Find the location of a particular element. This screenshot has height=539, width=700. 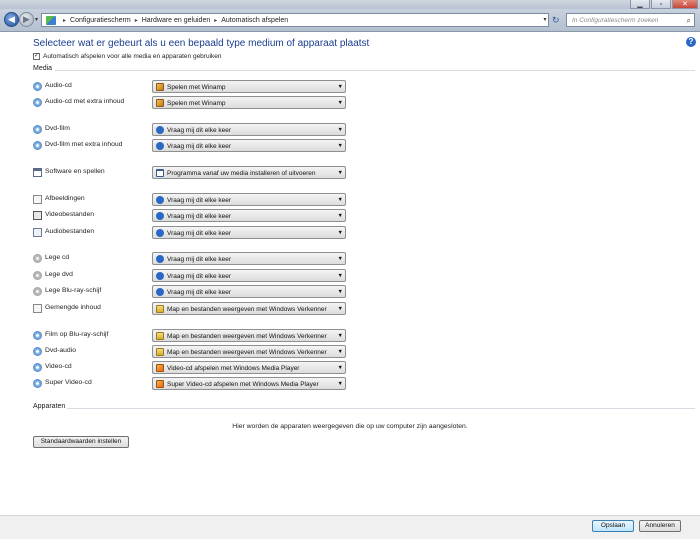

back-button: ◀ is located at coordinates (11, 19).